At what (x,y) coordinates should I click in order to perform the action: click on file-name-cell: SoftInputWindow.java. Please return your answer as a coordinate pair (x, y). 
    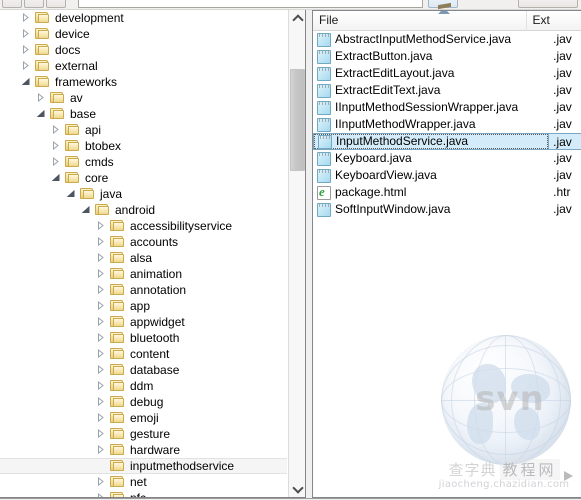
    Looking at the image, I should click on (431, 209).